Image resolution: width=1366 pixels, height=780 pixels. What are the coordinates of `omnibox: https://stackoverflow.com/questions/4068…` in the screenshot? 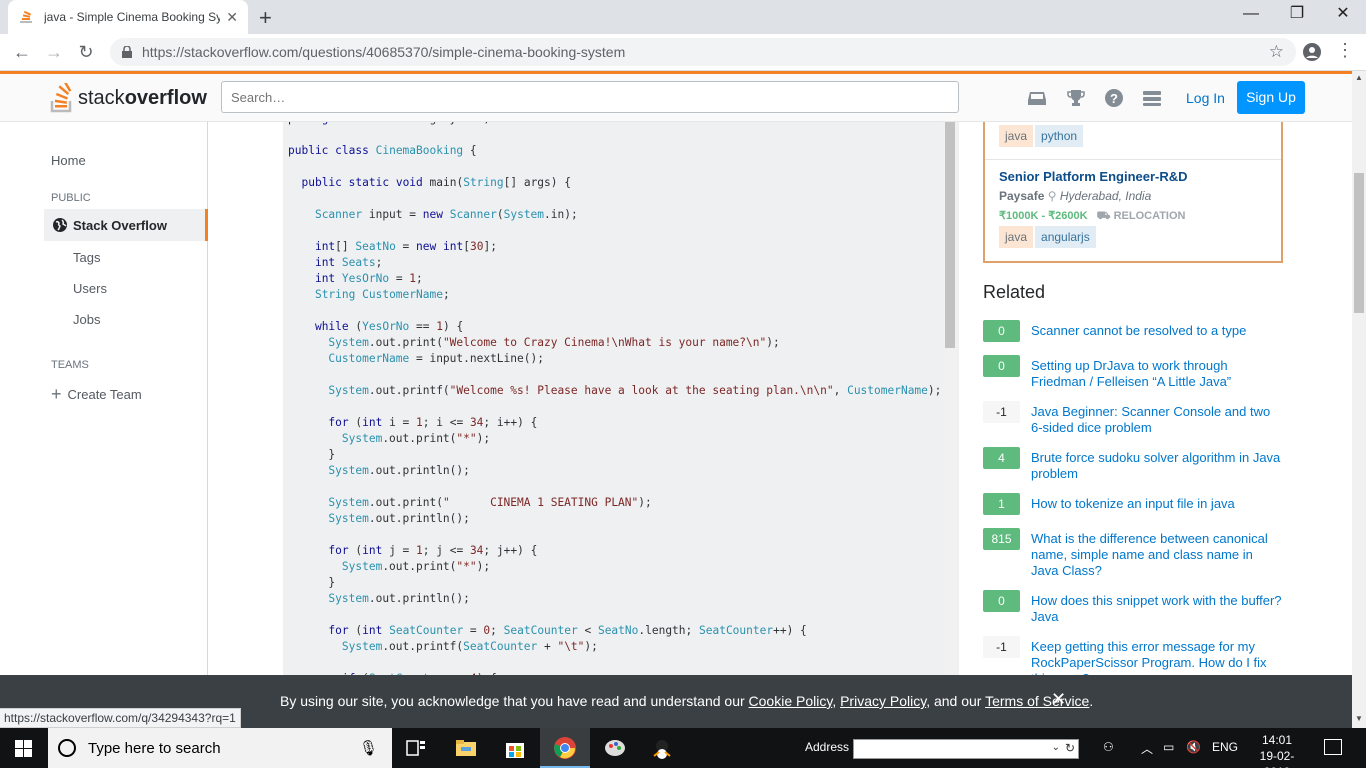 It's located at (703, 52).